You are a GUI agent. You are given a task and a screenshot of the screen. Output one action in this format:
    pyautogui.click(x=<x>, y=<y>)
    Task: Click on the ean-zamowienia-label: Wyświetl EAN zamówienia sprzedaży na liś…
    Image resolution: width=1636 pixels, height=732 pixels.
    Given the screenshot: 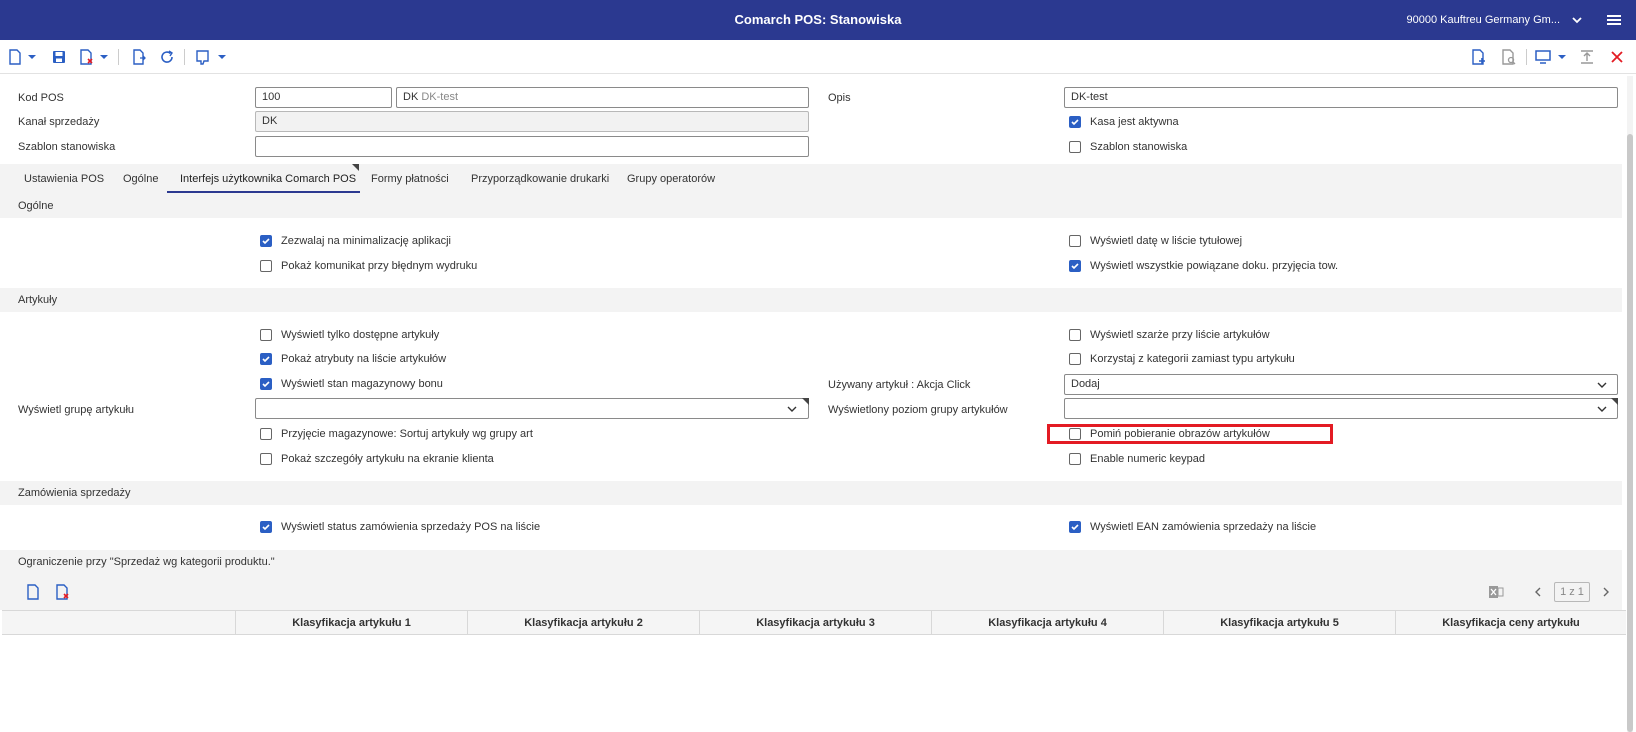 What is the action you would take?
    pyautogui.click(x=1203, y=527)
    